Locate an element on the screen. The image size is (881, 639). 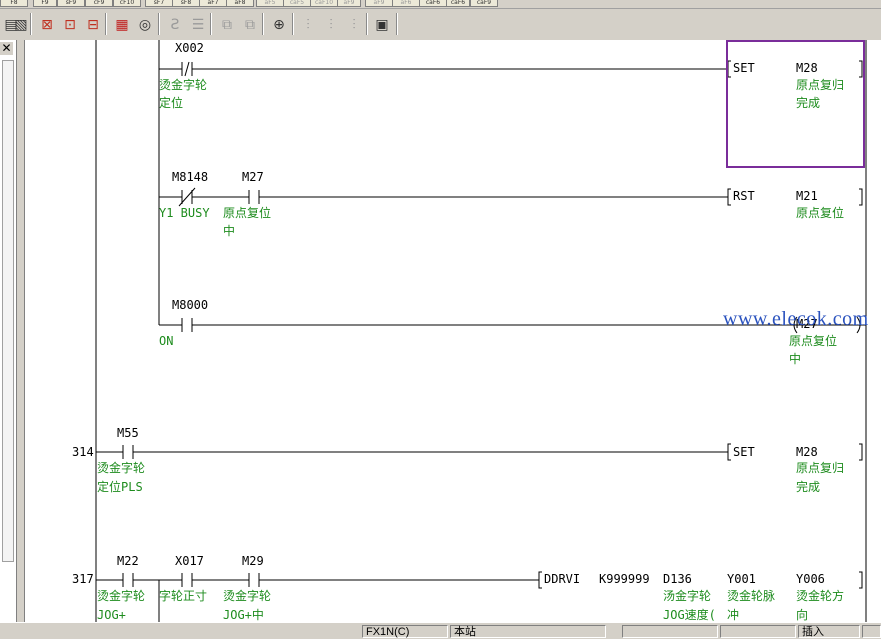
device-label: M8148 is located at coordinates (190, 177).